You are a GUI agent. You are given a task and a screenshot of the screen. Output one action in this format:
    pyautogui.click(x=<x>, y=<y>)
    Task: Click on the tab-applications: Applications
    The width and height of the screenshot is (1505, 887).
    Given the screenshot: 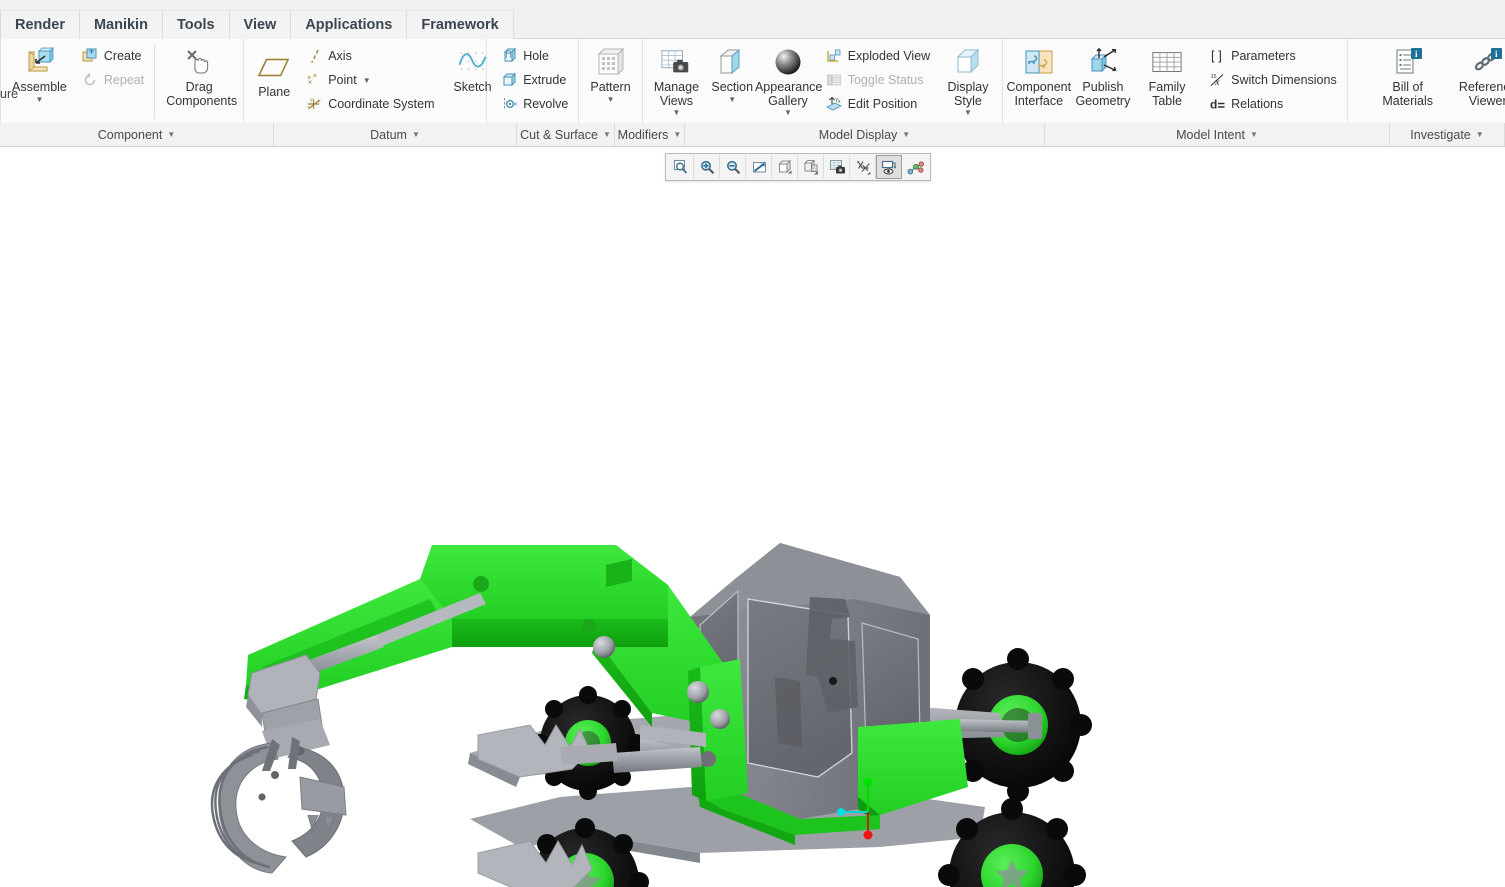 What is the action you would take?
    pyautogui.click(x=349, y=24)
    